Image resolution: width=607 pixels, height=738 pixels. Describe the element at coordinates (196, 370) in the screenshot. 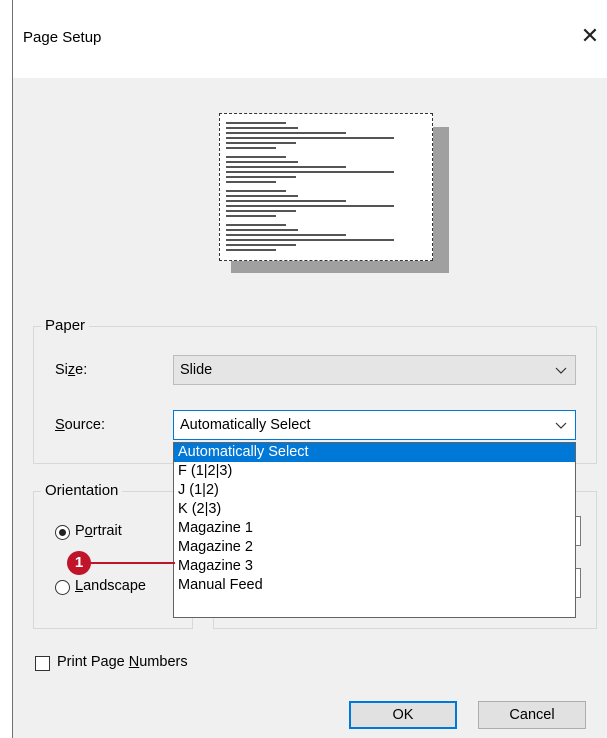

I see `size-dropdown-value: Slide` at that location.